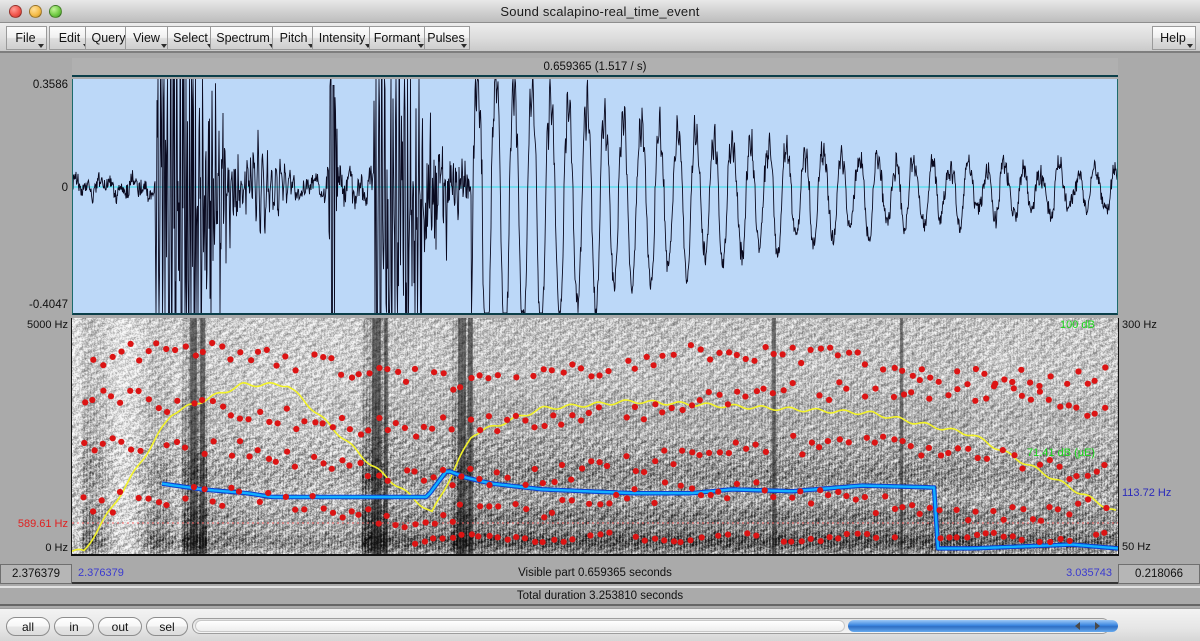 The image size is (1200, 641). What do you see at coordinates (1097, 626) in the screenshot?
I see `scroll-right-icon` at bounding box center [1097, 626].